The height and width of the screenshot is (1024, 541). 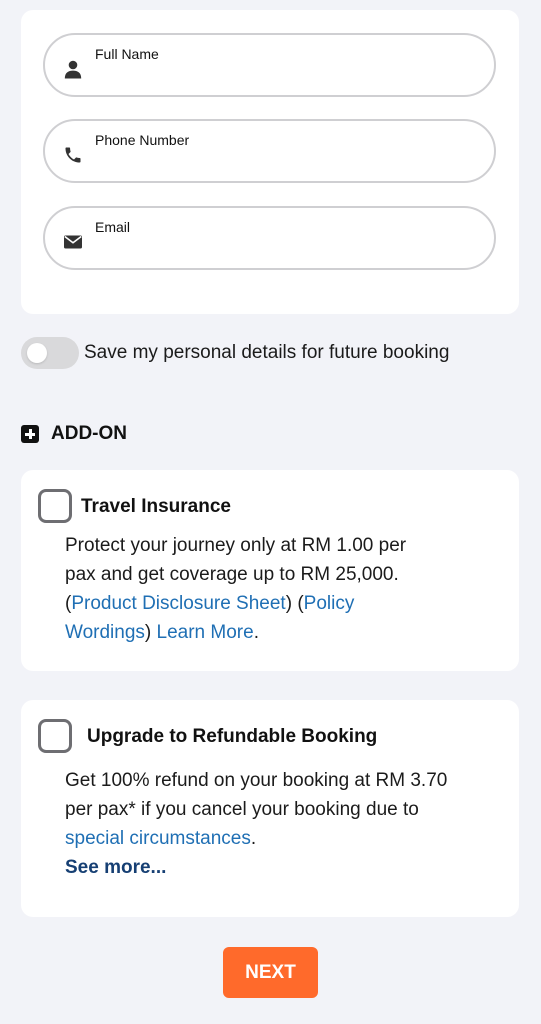 What do you see at coordinates (285, 251) in the screenshot?
I see `email-input` at bounding box center [285, 251].